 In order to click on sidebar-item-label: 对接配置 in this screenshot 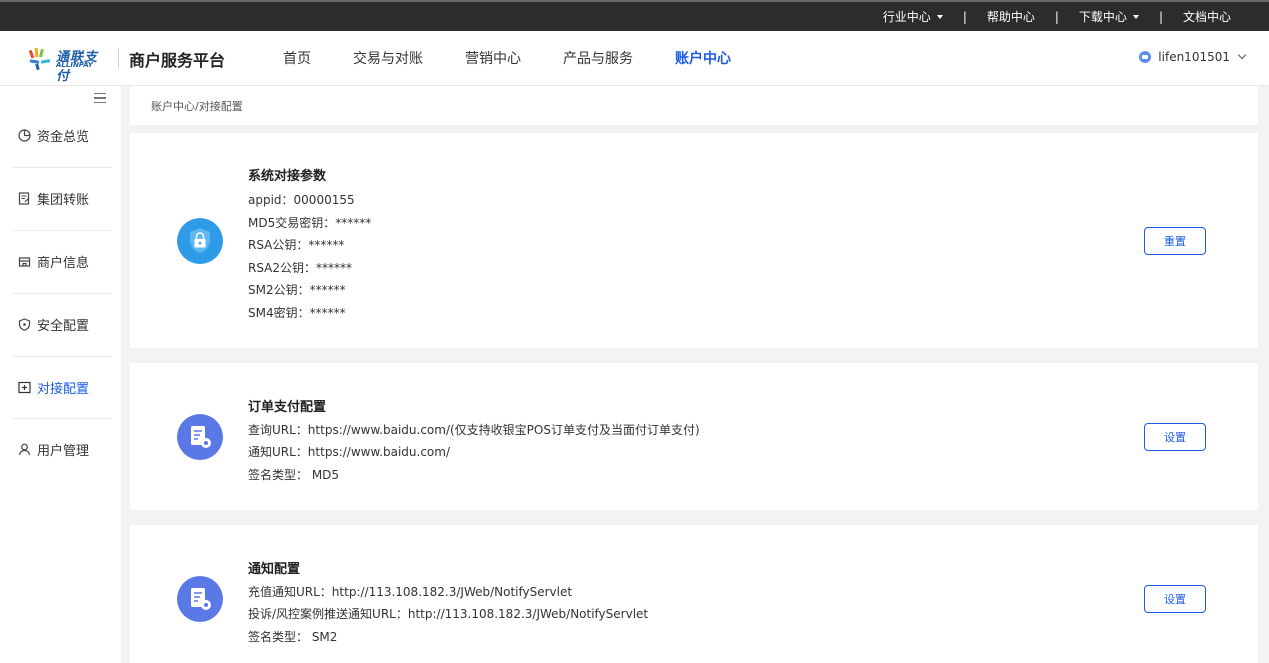, I will do `click(63, 389)`.